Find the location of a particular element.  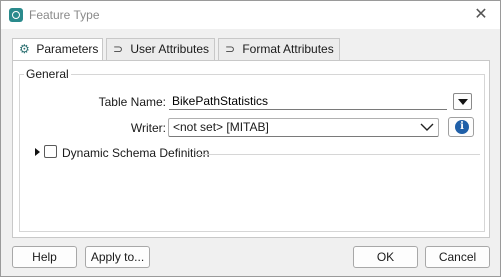

dynamic-schema-checkbox is located at coordinates (50, 151).